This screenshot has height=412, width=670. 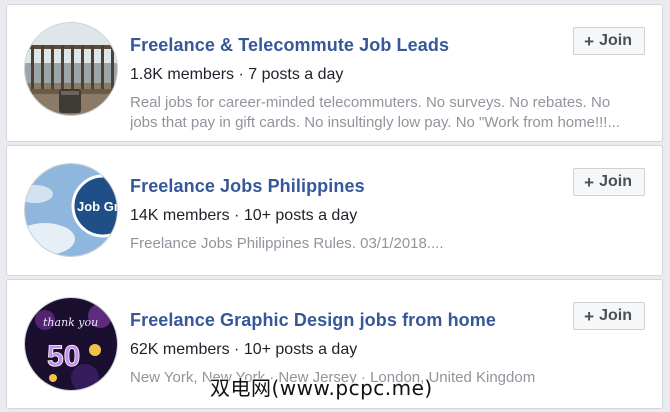 I want to click on group-title: Freelance Graphic Design jobs from home, so click(x=313, y=320).